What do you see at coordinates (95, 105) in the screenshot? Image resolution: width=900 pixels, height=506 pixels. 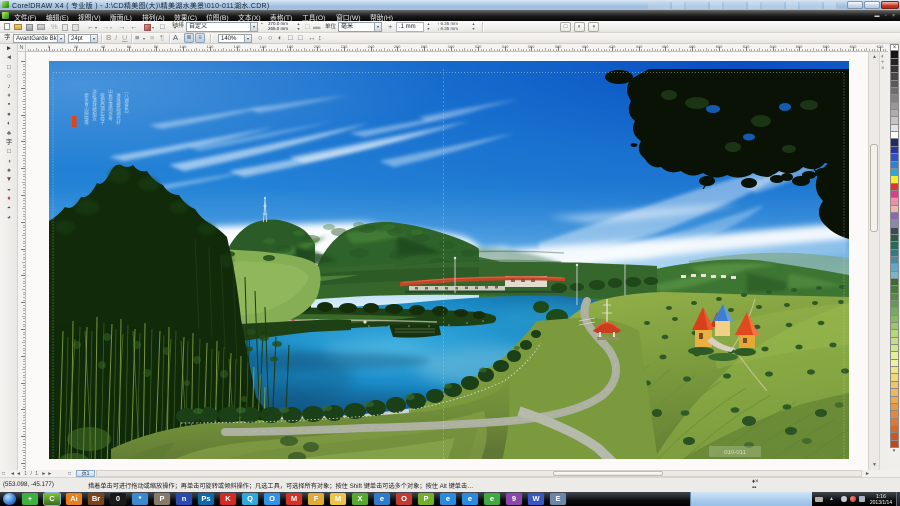 I see `svg-text: 淡妝濃抹總相宜` at bounding box center [95, 105].